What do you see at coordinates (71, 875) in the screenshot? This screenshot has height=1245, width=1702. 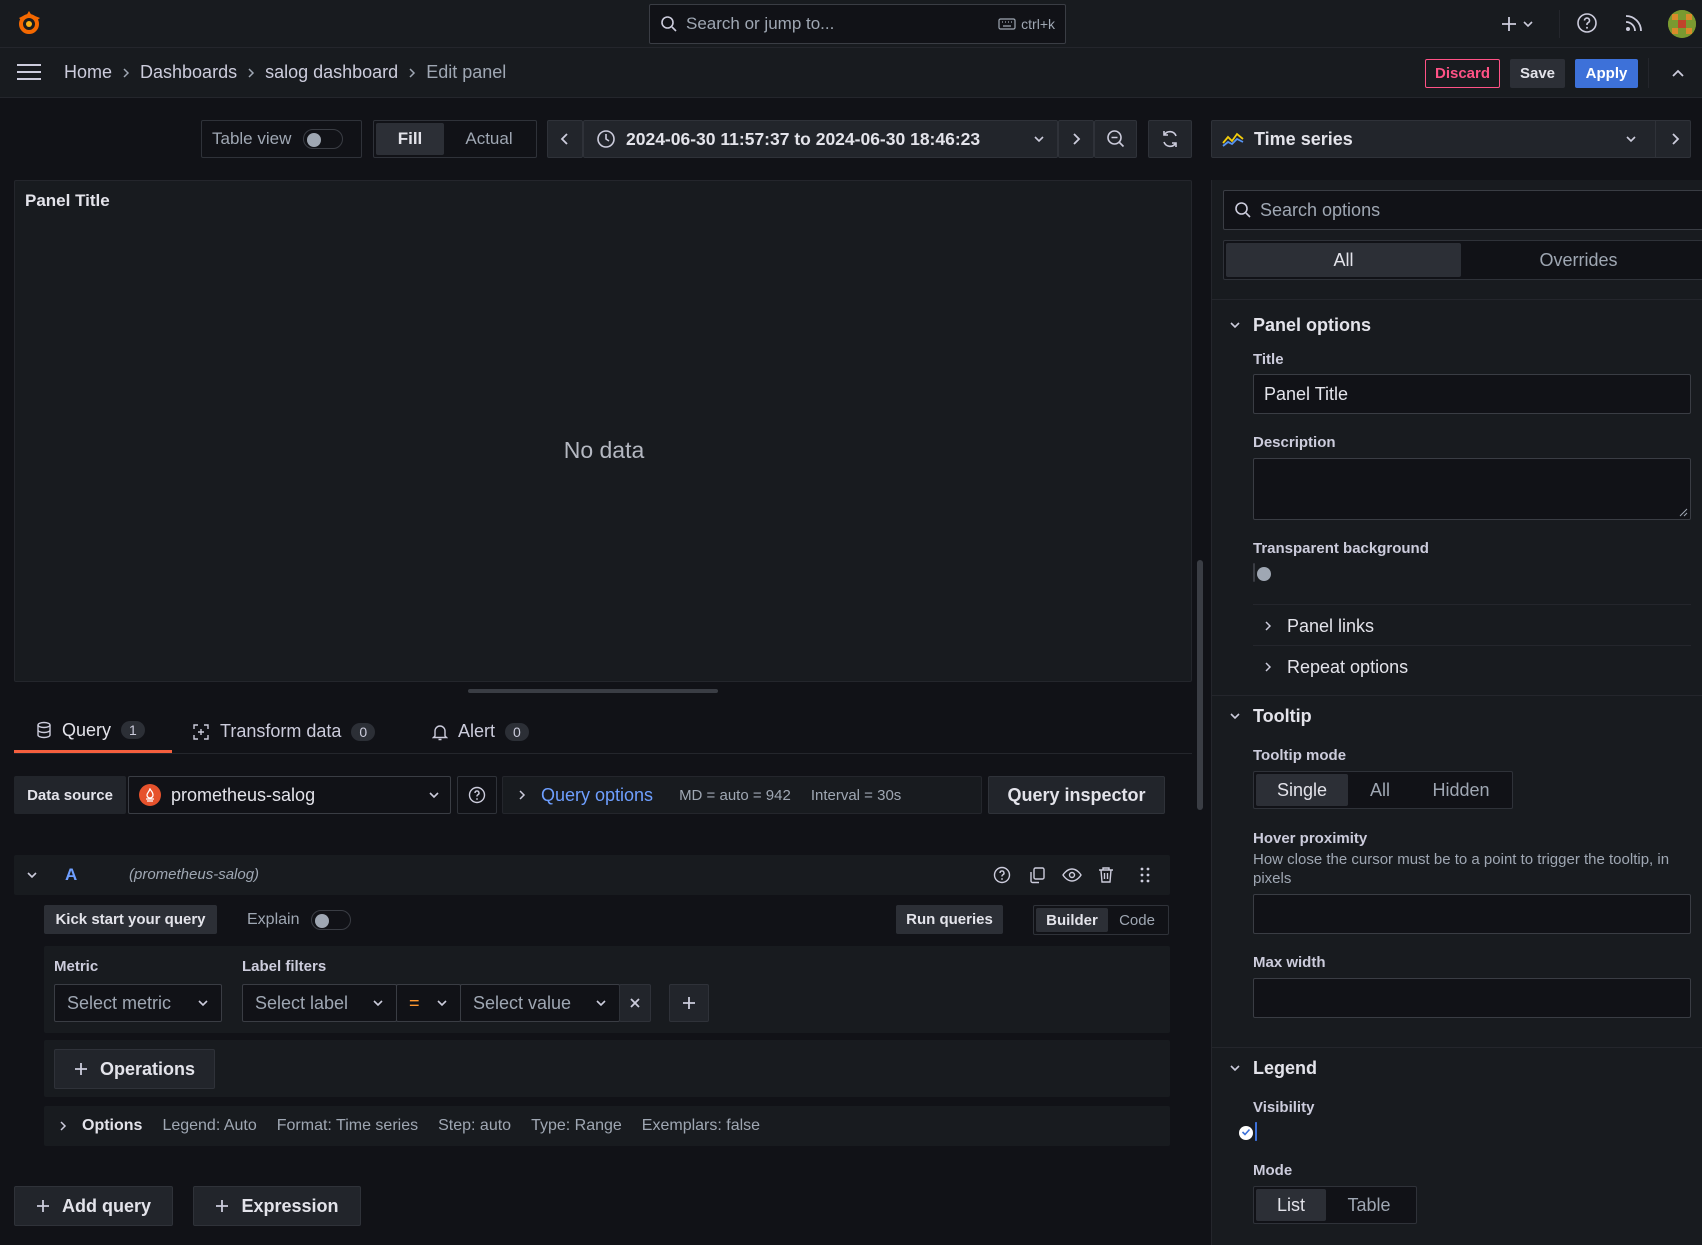 I see `query-ref-id: A` at bounding box center [71, 875].